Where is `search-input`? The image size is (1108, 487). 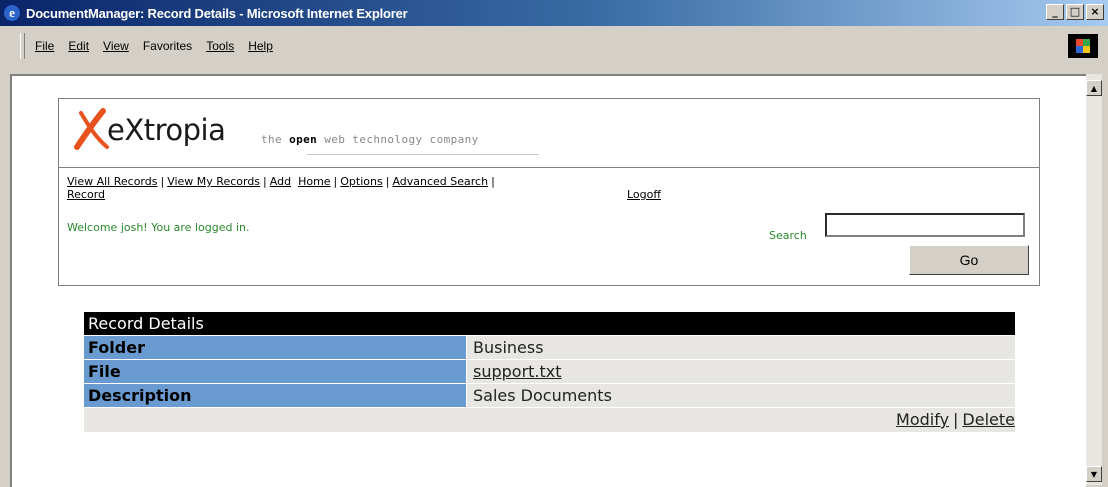 search-input is located at coordinates (925, 225).